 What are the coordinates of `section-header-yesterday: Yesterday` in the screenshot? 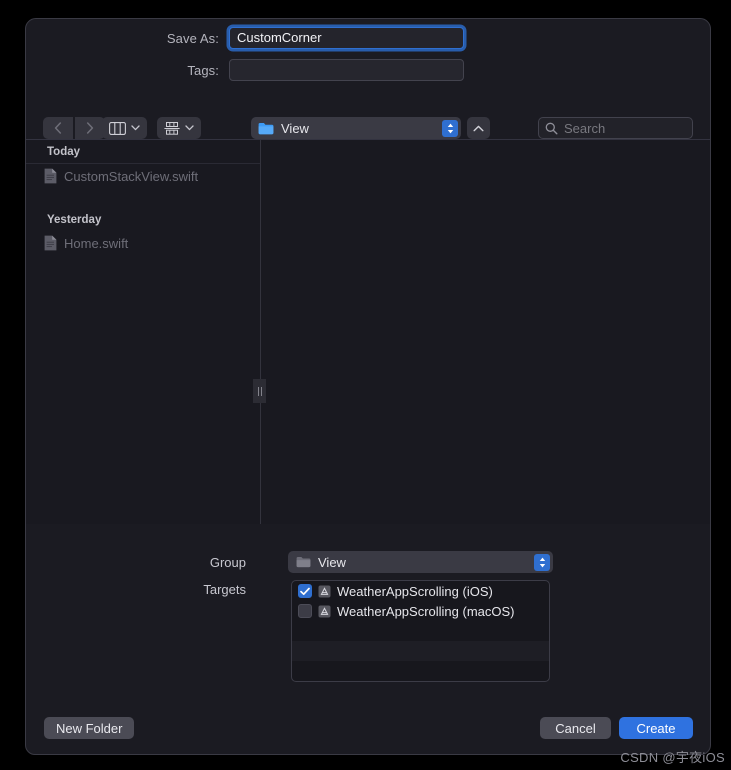 It's located at (143, 219).